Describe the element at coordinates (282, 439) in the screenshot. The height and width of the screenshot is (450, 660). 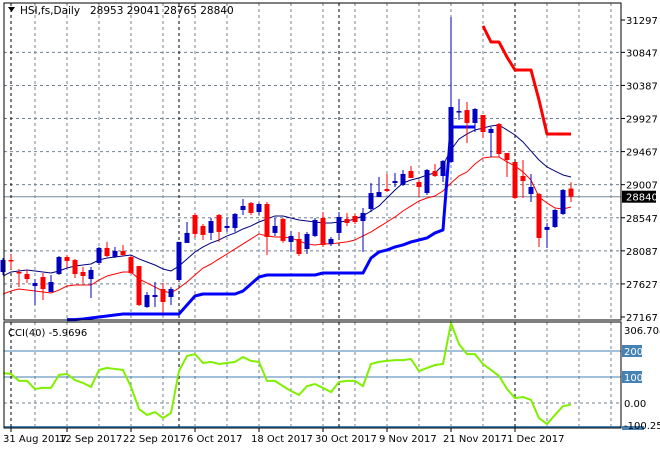
I see `x-tick-label: 18 Oct 2017` at that location.